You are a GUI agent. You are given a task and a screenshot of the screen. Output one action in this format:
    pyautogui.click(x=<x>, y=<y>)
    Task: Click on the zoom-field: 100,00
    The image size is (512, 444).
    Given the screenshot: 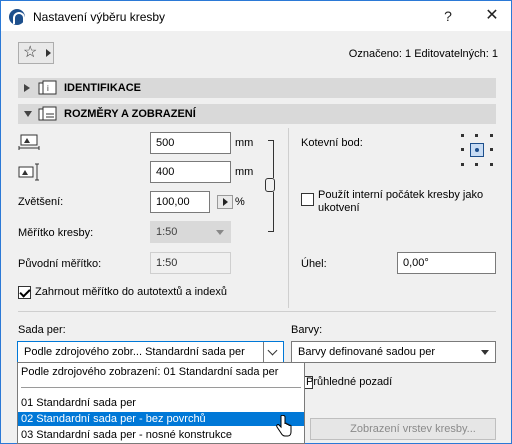 What is the action you would take?
    pyautogui.click(x=180, y=202)
    